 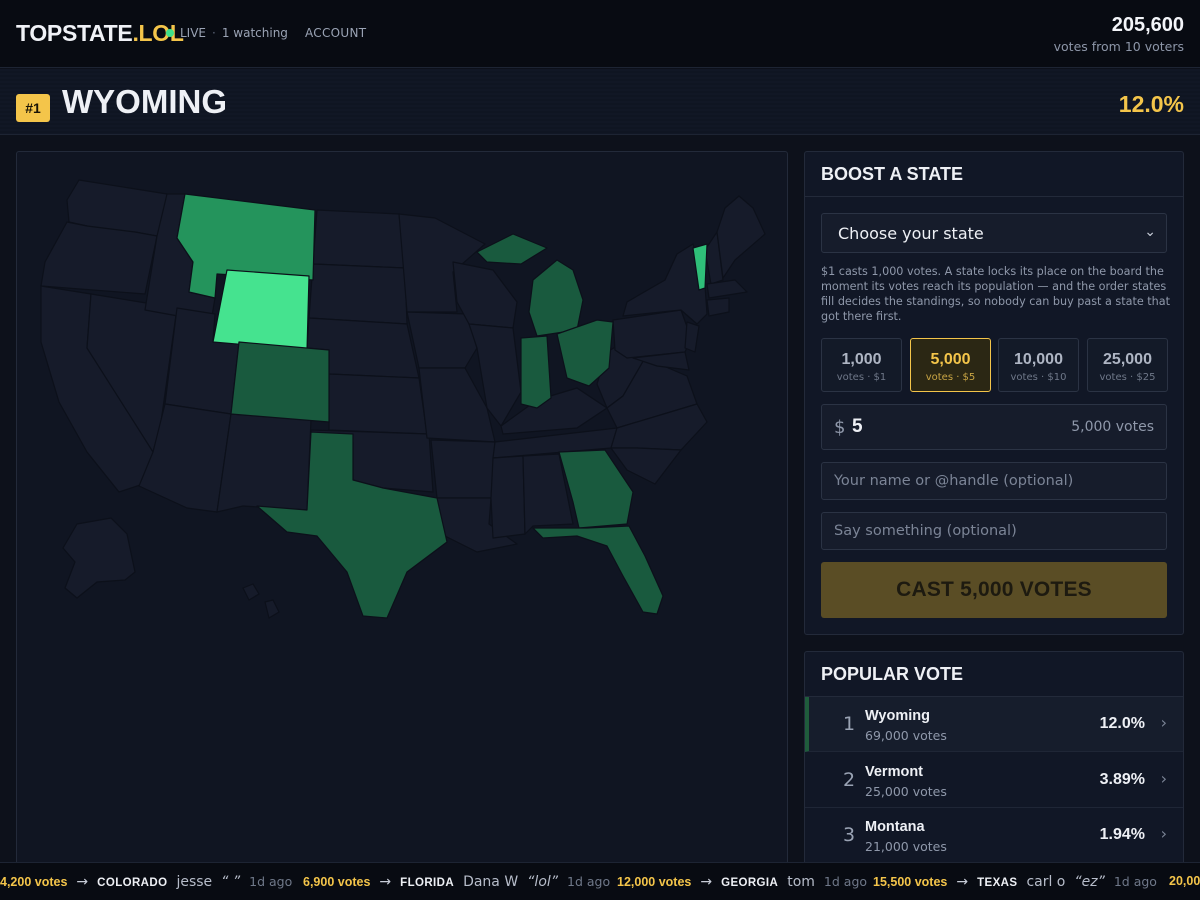 What do you see at coordinates (994, 174) in the screenshot?
I see `boost-title: BOOST A STATE` at bounding box center [994, 174].